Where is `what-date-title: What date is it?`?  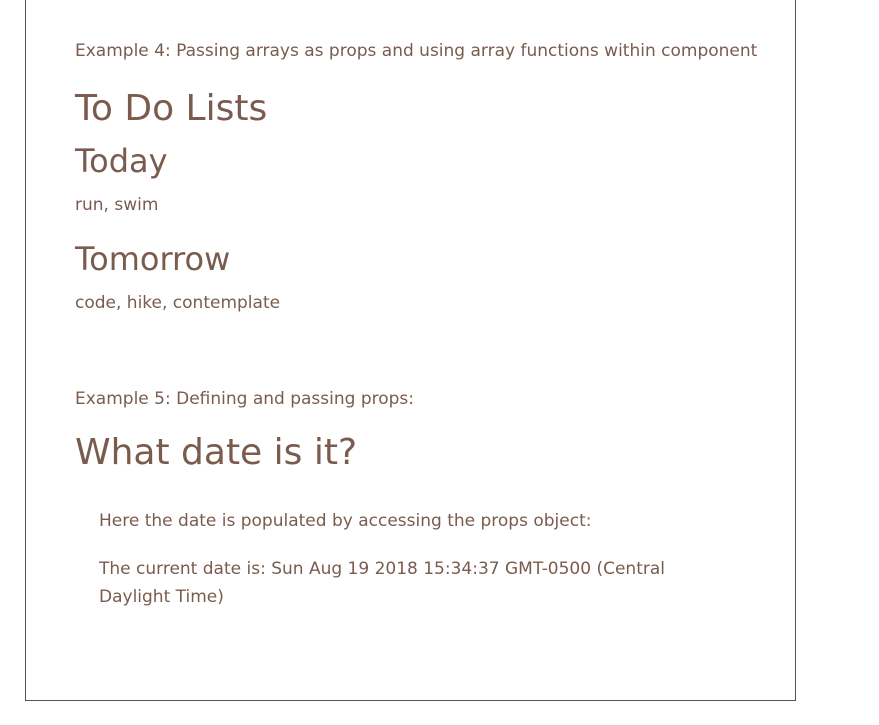
what-date-title: What date is it? is located at coordinates (216, 452).